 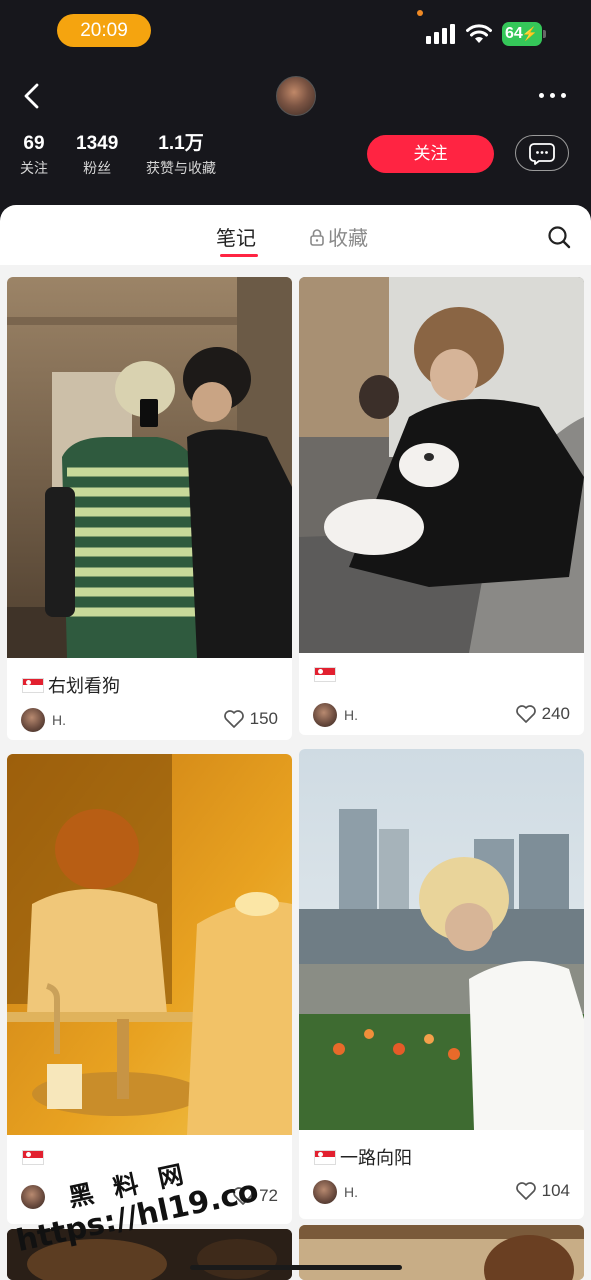 What do you see at coordinates (34, 155) in the screenshot?
I see `stat-following: 69 关注` at bounding box center [34, 155].